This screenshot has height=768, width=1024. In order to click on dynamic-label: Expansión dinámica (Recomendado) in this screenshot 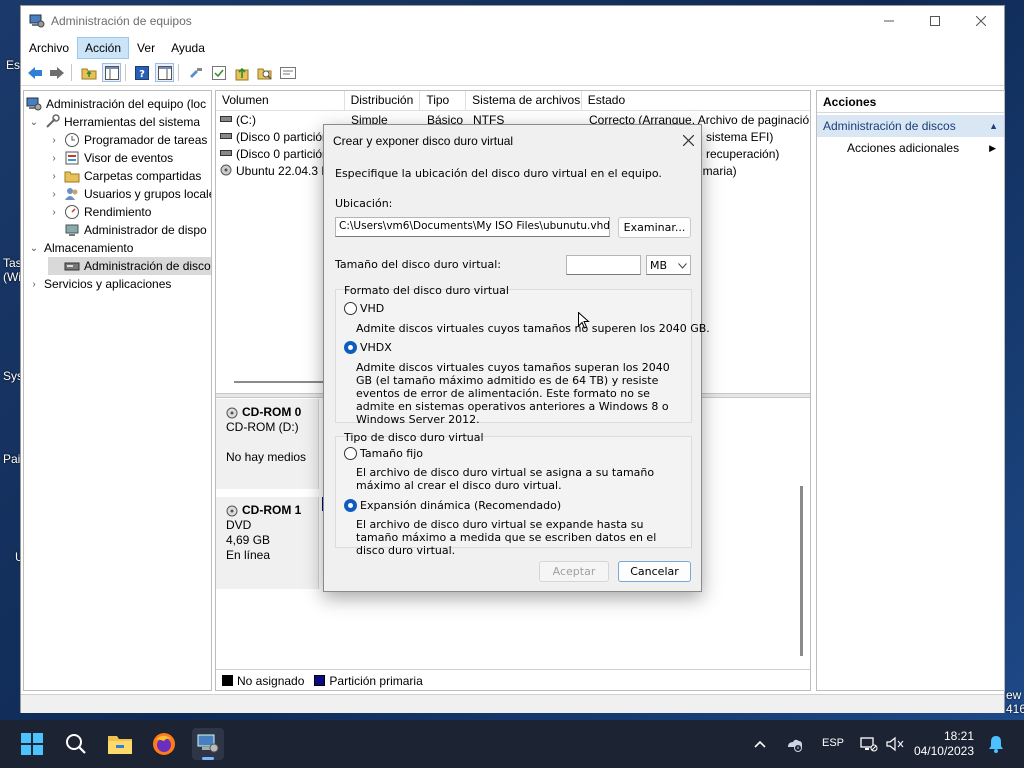, I will do `click(460, 505)`.